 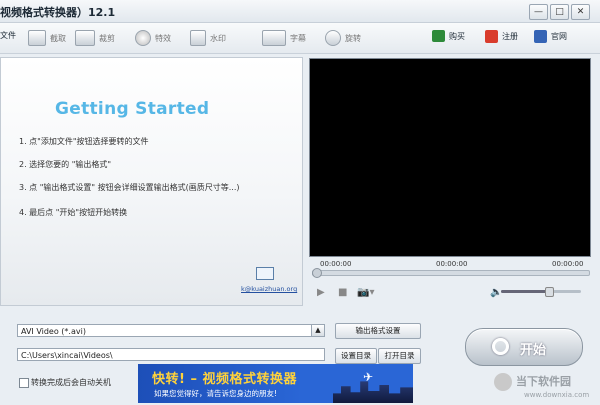 I want to click on guide-step-4: 4. 最后点 "开始"按钮开始转换, so click(x=73, y=212).